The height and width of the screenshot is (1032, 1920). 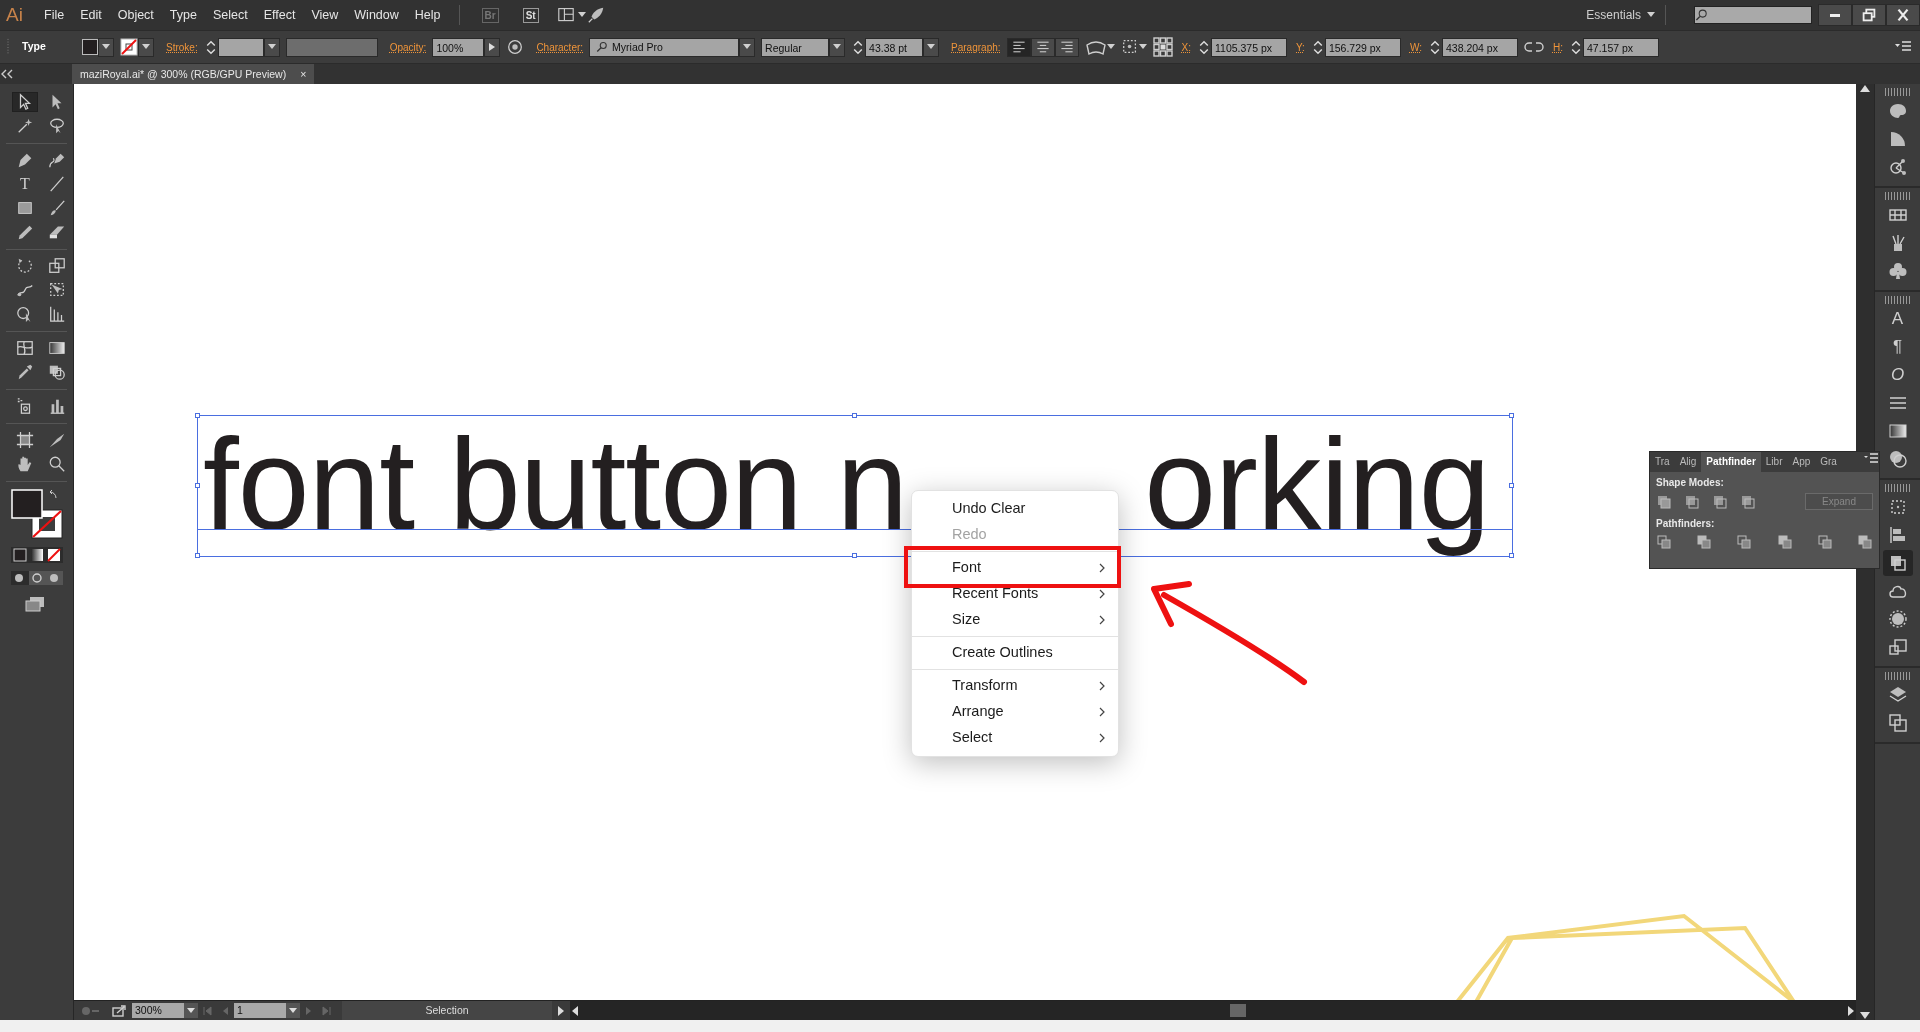 I want to click on app-launch-button: St, so click(x=530, y=15).